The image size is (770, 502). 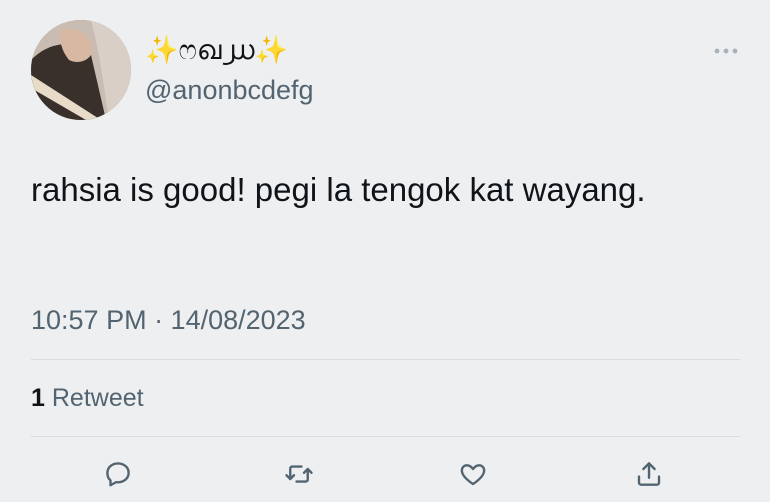 What do you see at coordinates (649, 474) in the screenshot?
I see `share-icon` at bounding box center [649, 474].